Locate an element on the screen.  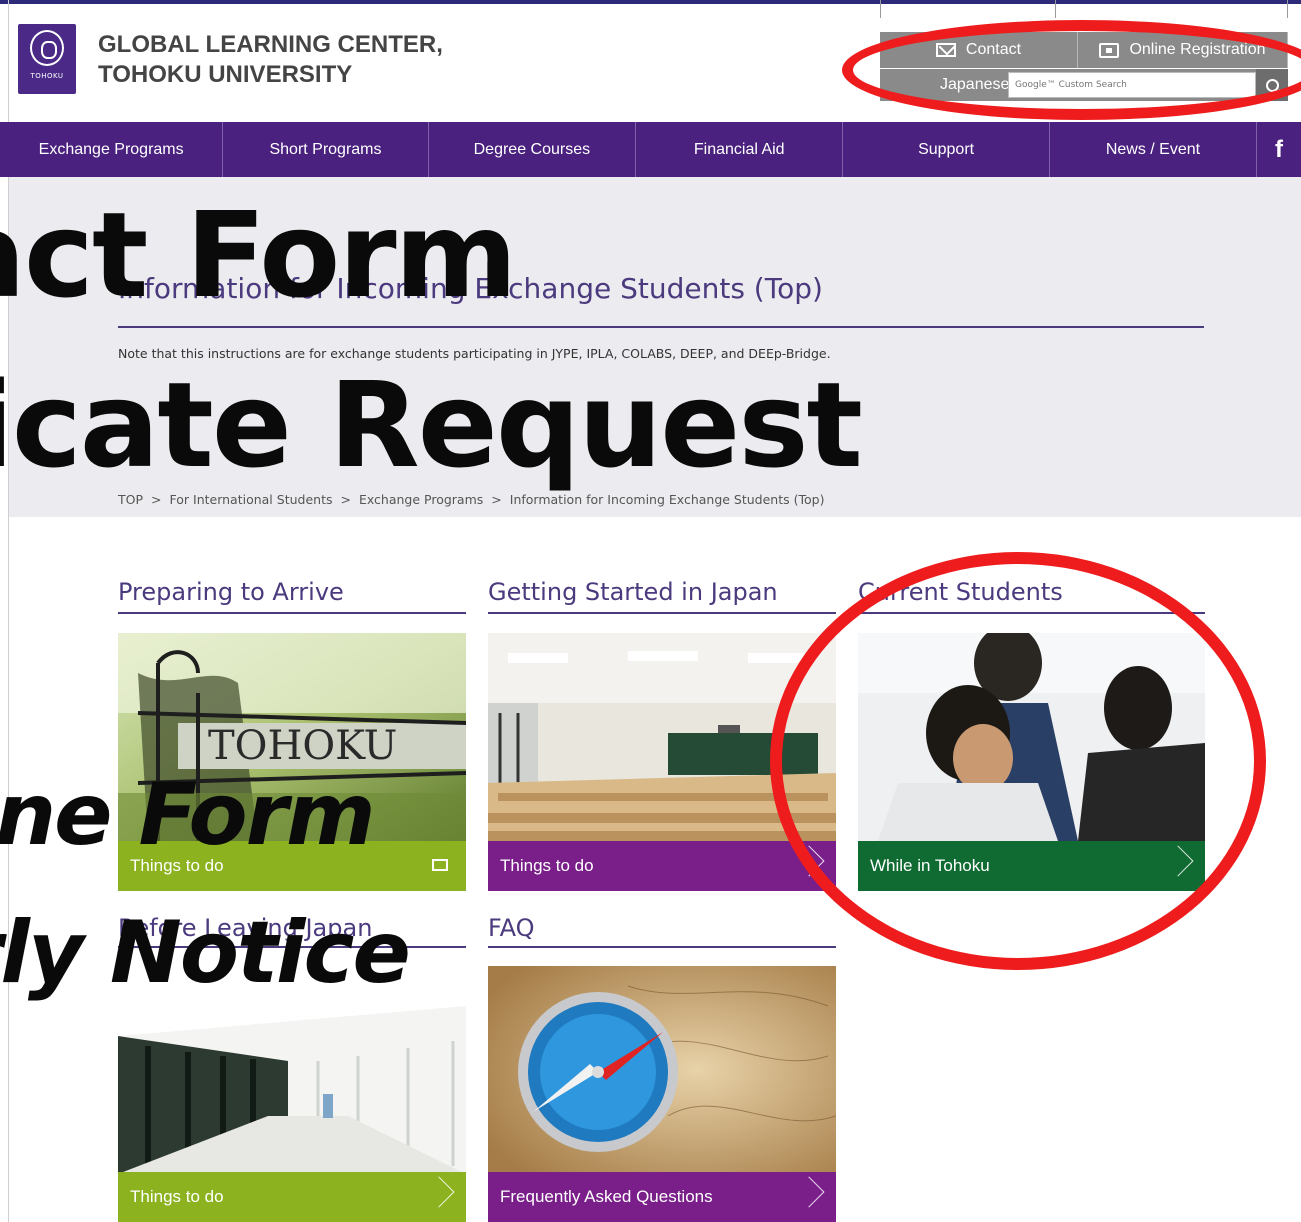
nav-short-programs: Short Programs is located at coordinates (326, 149).